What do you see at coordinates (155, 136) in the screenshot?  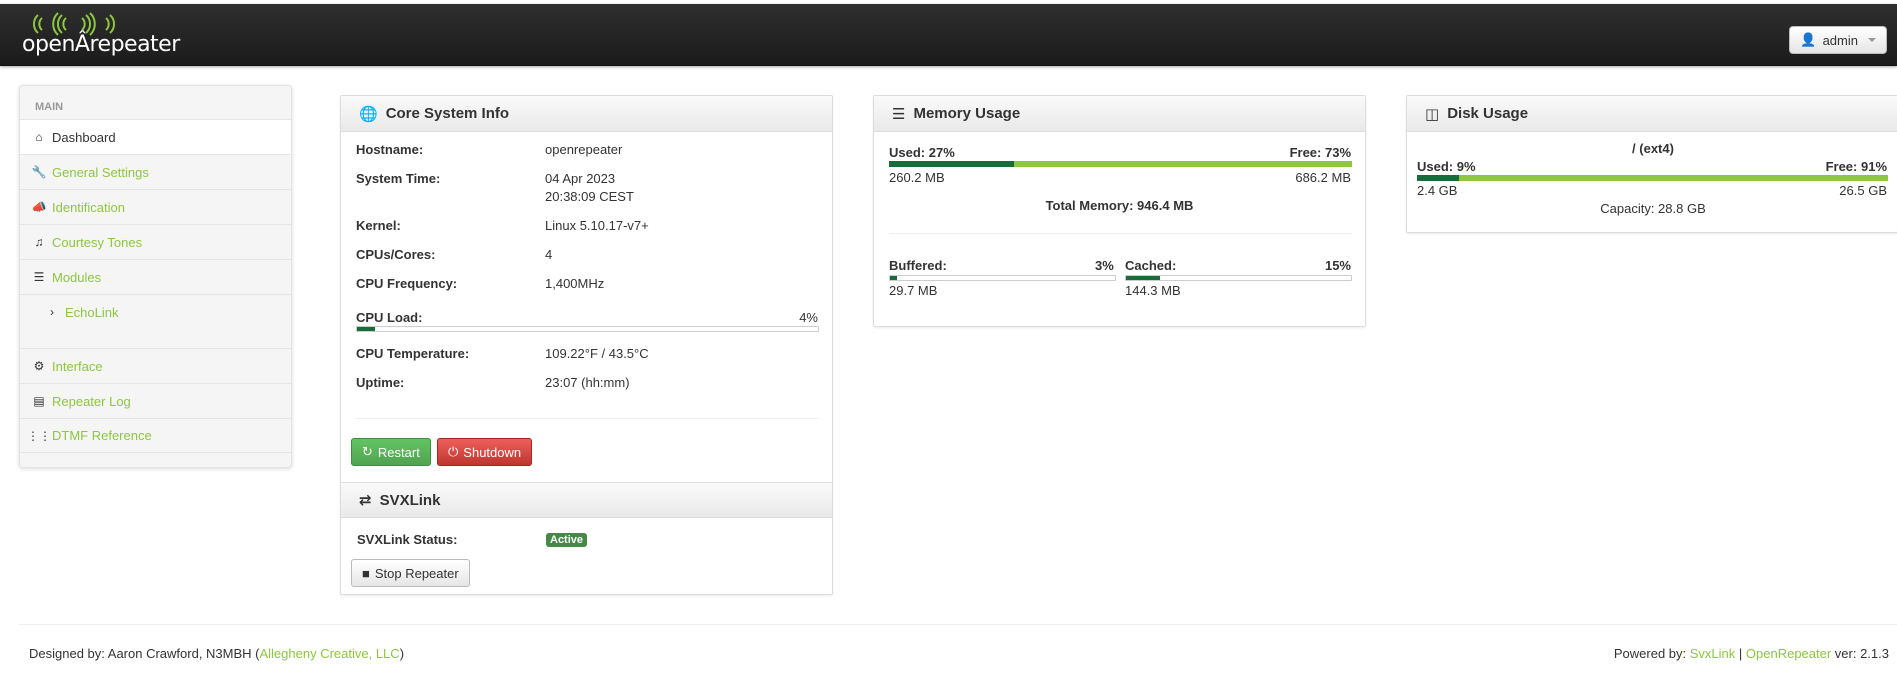 I see `sidebar-item-dashboard: ⌂ Dashboard` at bounding box center [155, 136].